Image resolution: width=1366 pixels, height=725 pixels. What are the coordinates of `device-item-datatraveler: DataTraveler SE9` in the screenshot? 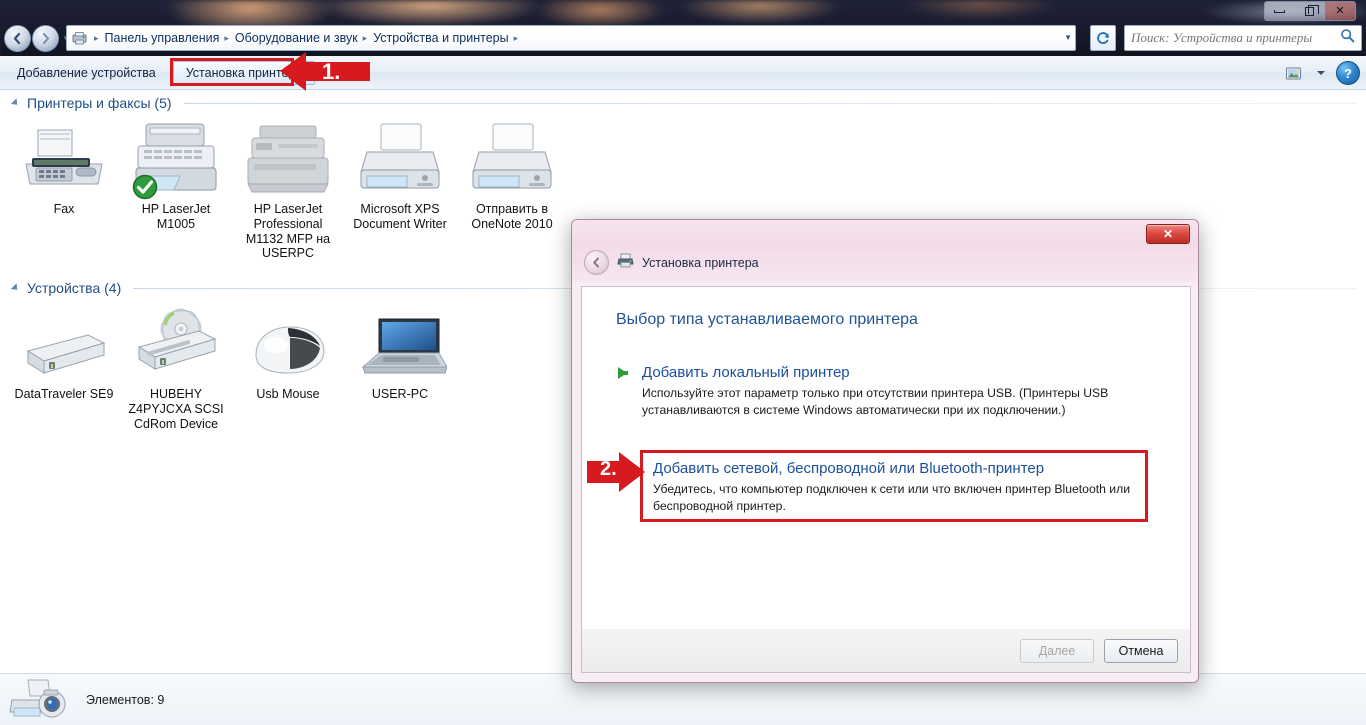 It's located at (64, 351).